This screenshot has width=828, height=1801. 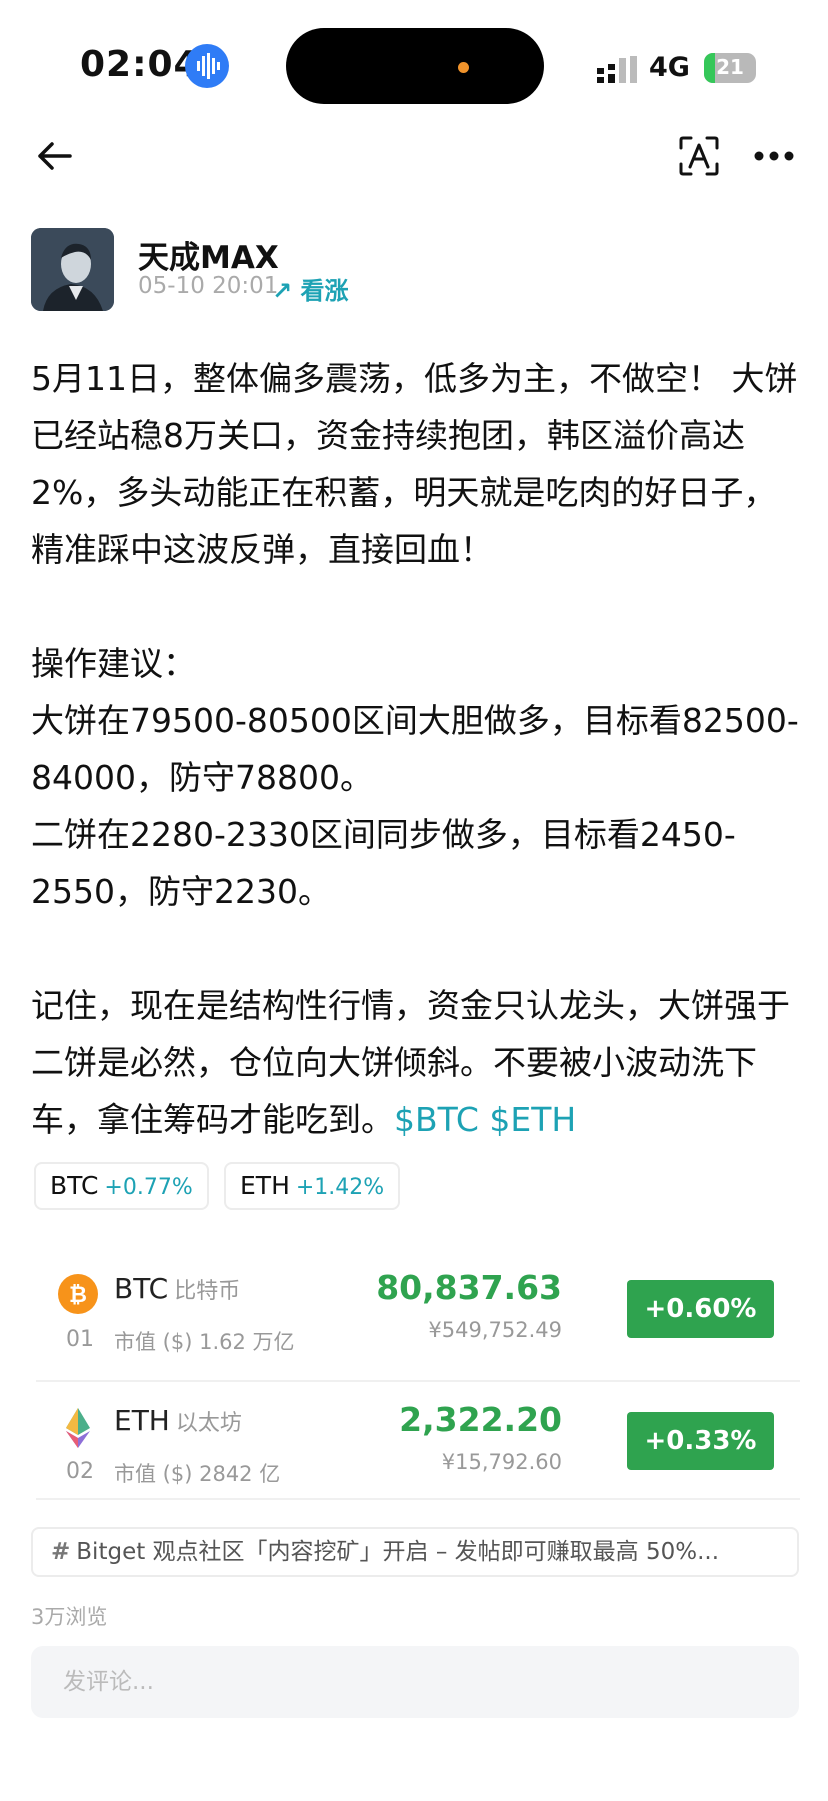 I want to click on voice-recording-icon, so click(x=207, y=66).